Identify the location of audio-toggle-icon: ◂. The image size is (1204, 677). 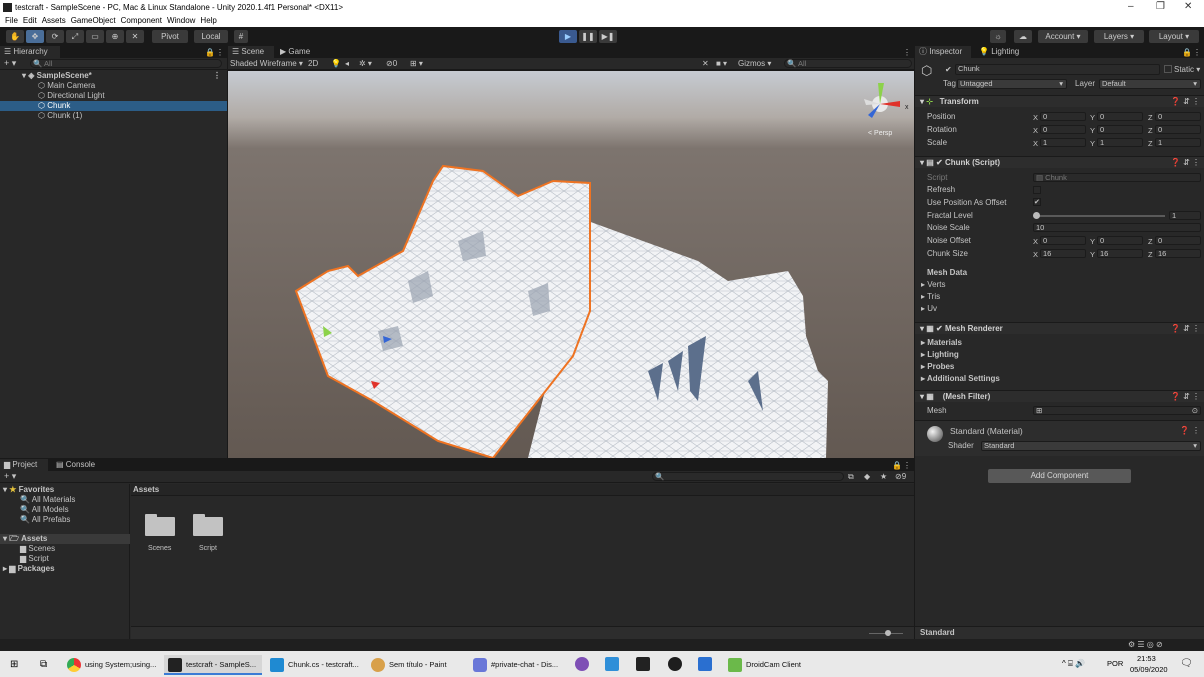
(347, 63).